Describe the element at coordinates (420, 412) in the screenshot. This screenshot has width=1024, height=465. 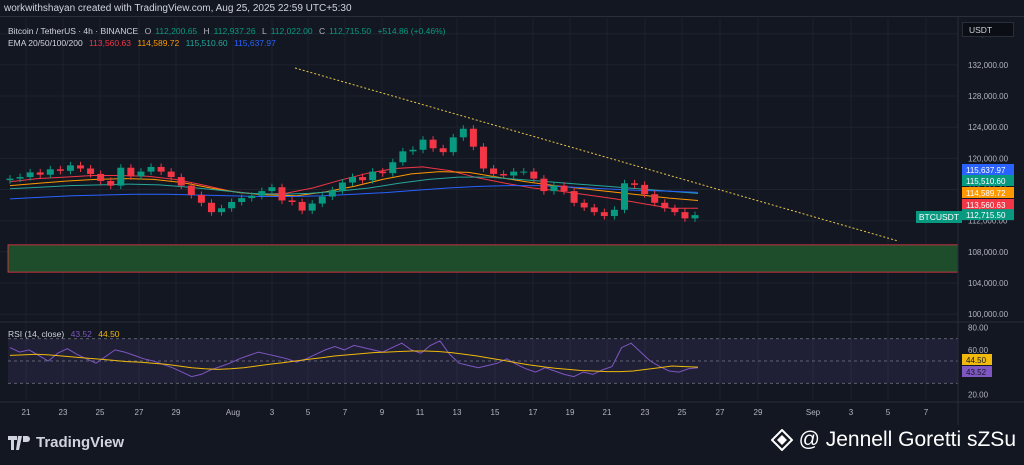
I see `time-tick-label: 11` at that location.